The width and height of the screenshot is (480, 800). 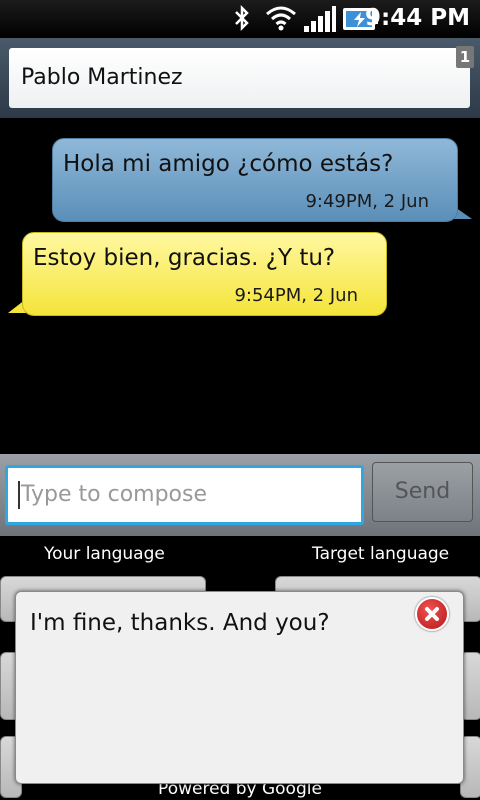 I want to click on close-icon, so click(x=432, y=614).